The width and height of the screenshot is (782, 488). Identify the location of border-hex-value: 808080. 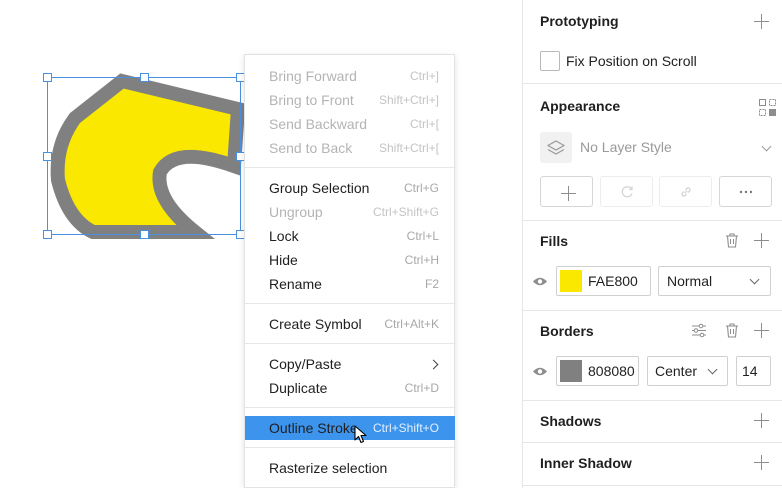
(611, 371).